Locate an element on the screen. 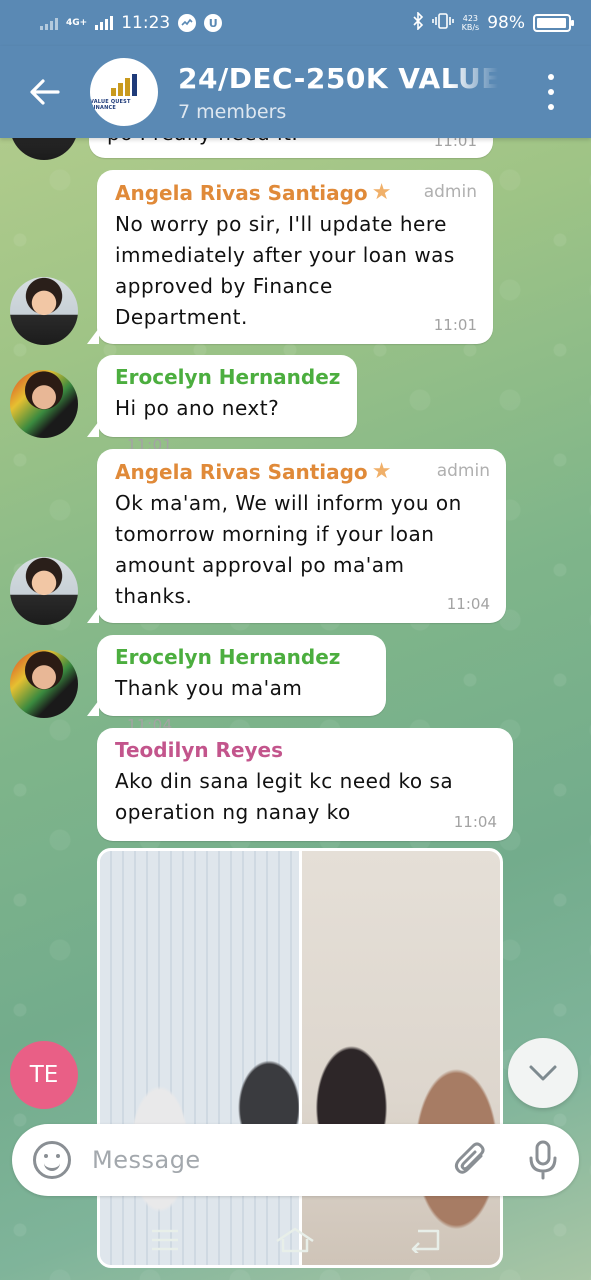  status-left: 4G+ 11:23 U is located at coordinates (131, 23).